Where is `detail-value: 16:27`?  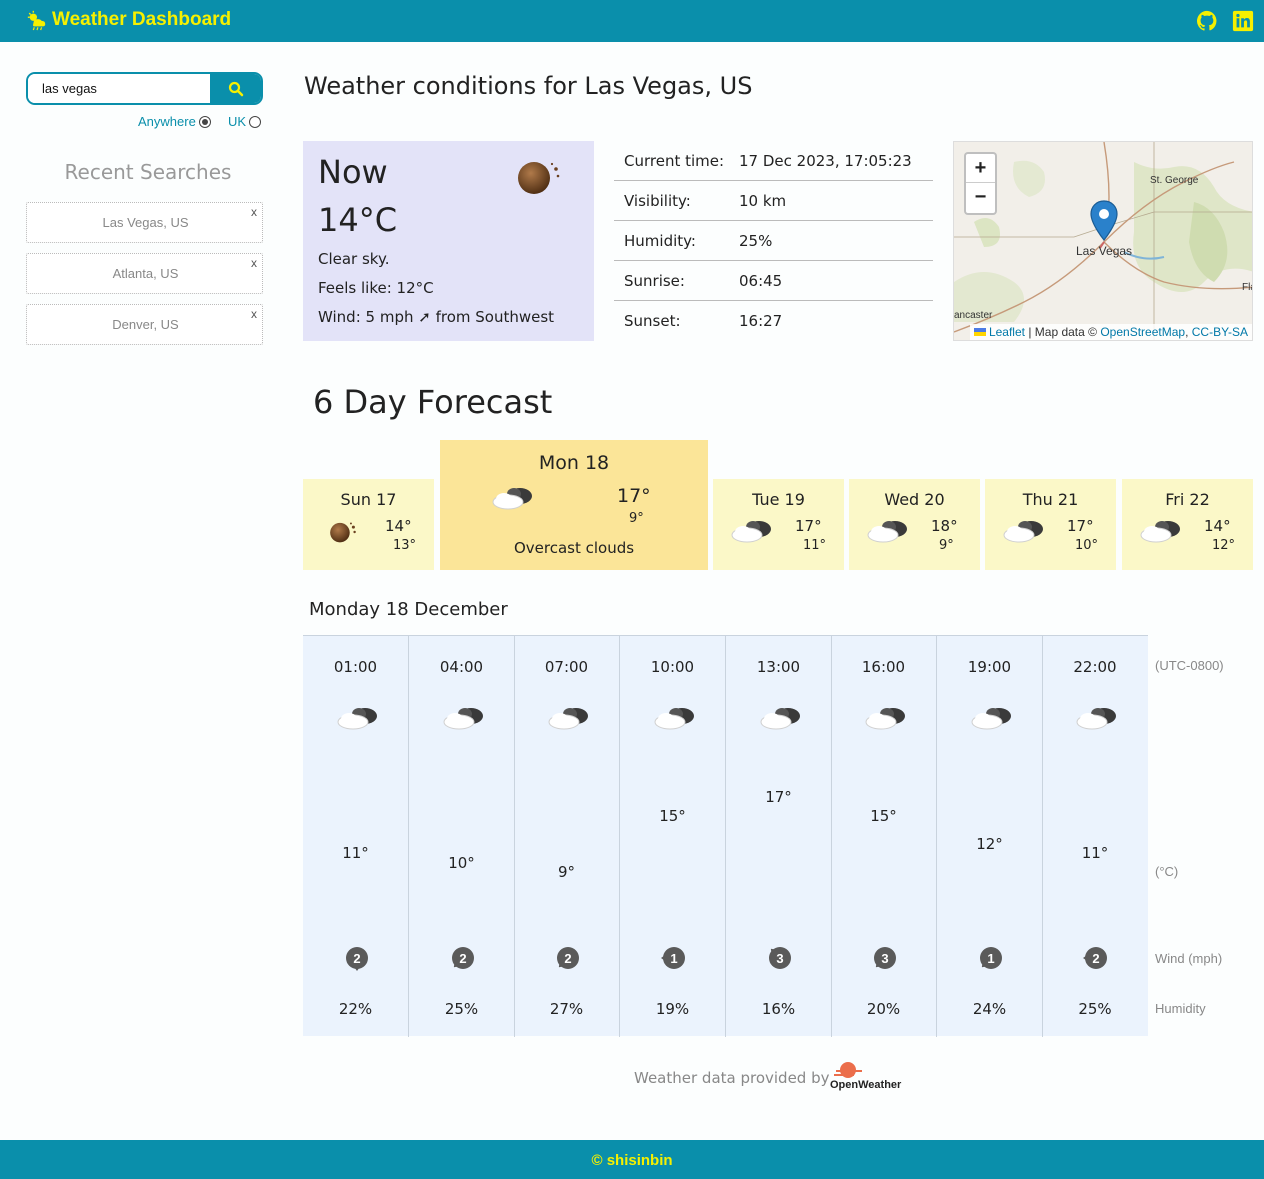
detail-value: 16:27 is located at coordinates (761, 321).